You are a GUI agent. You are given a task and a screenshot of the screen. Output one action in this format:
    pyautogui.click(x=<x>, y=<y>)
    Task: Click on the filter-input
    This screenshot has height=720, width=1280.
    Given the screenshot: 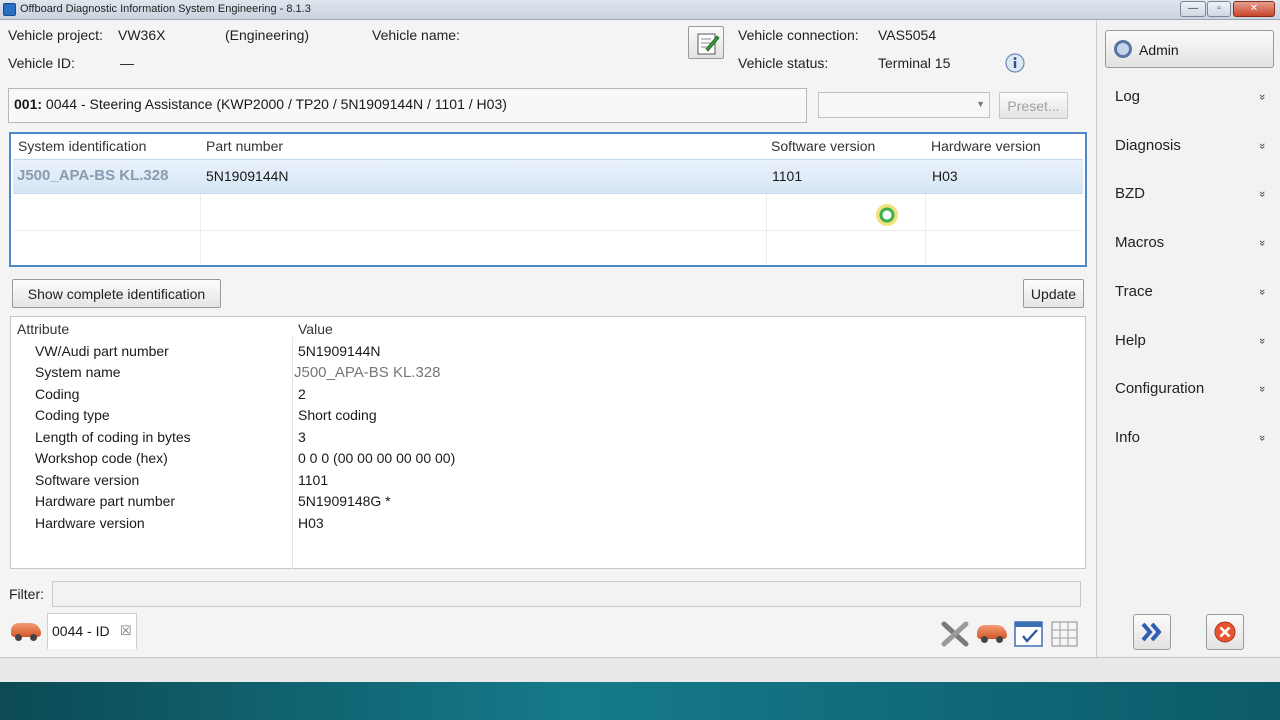 What is the action you would take?
    pyautogui.click(x=566, y=594)
    